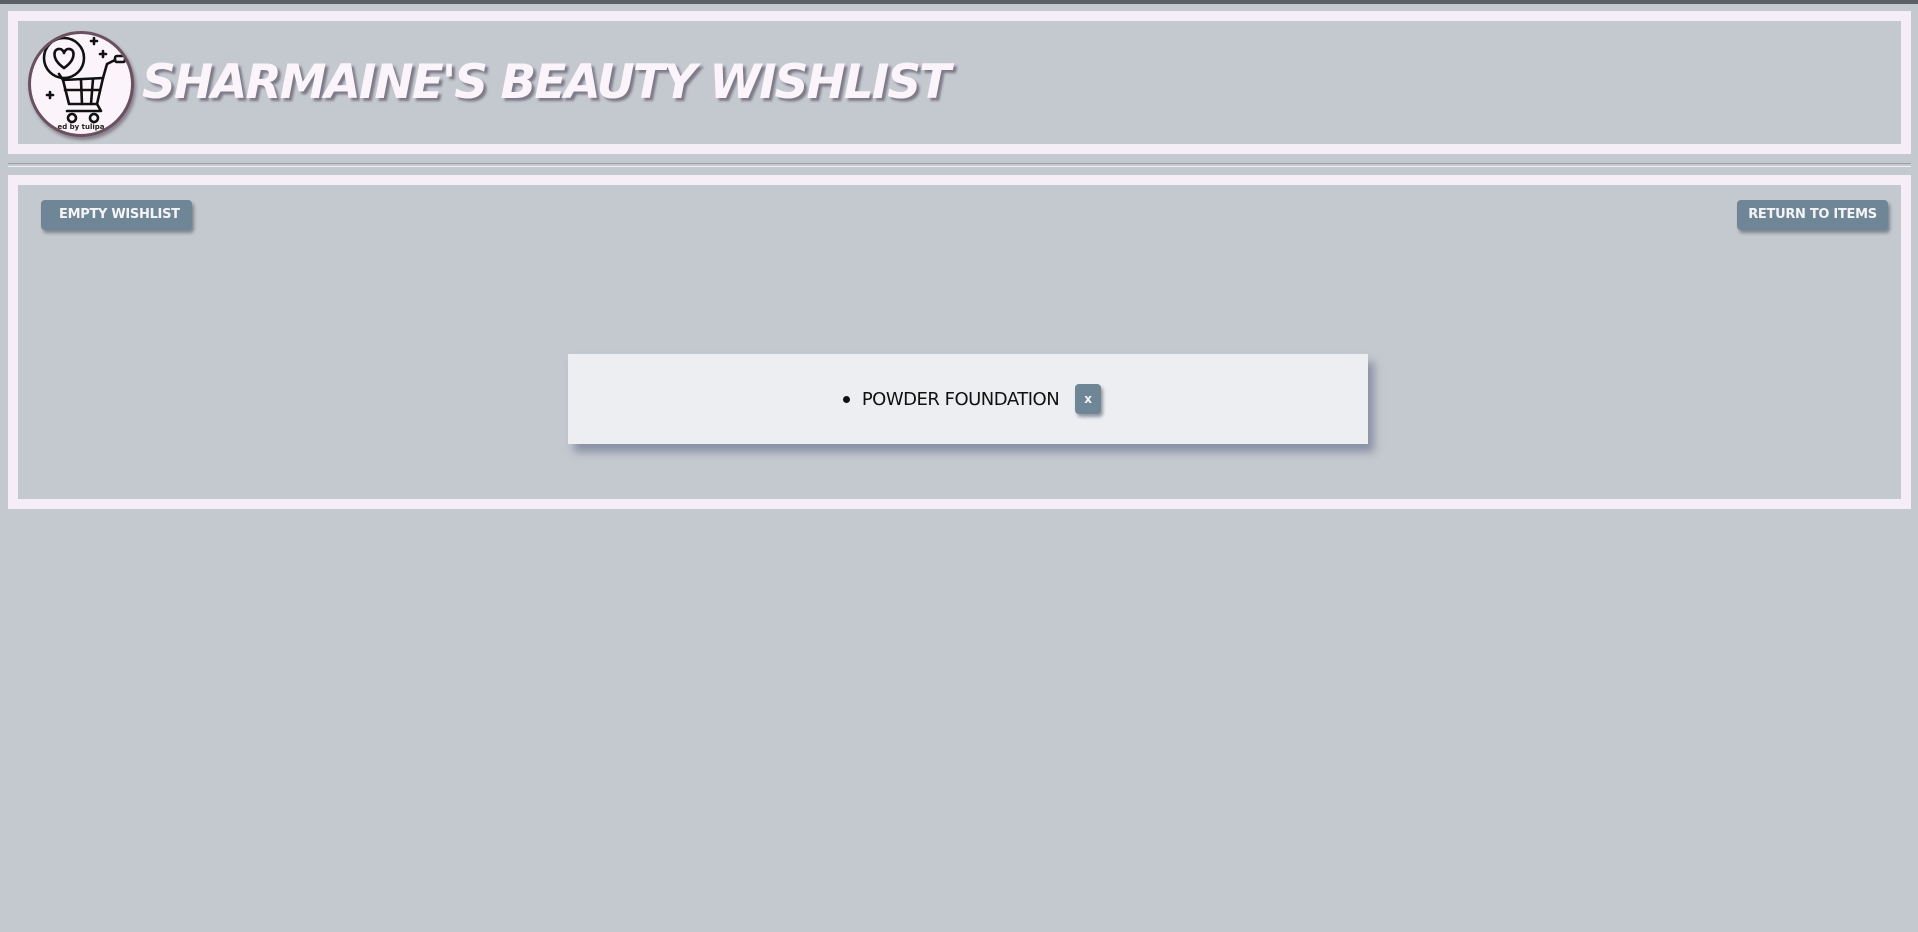 The height and width of the screenshot is (932, 1918). What do you see at coordinates (84, 80) in the screenshot?
I see `heart-shopping-cart-icon` at bounding box center [84, 80].